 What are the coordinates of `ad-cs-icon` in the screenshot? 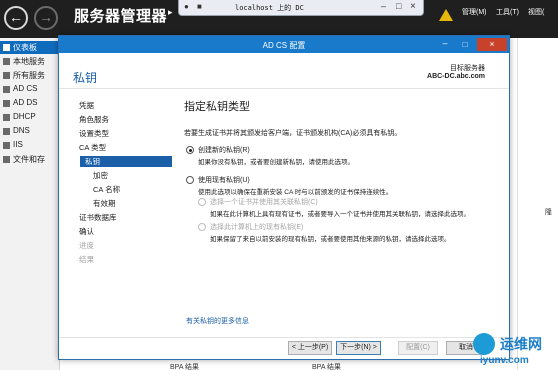 It's located at (6, 89).